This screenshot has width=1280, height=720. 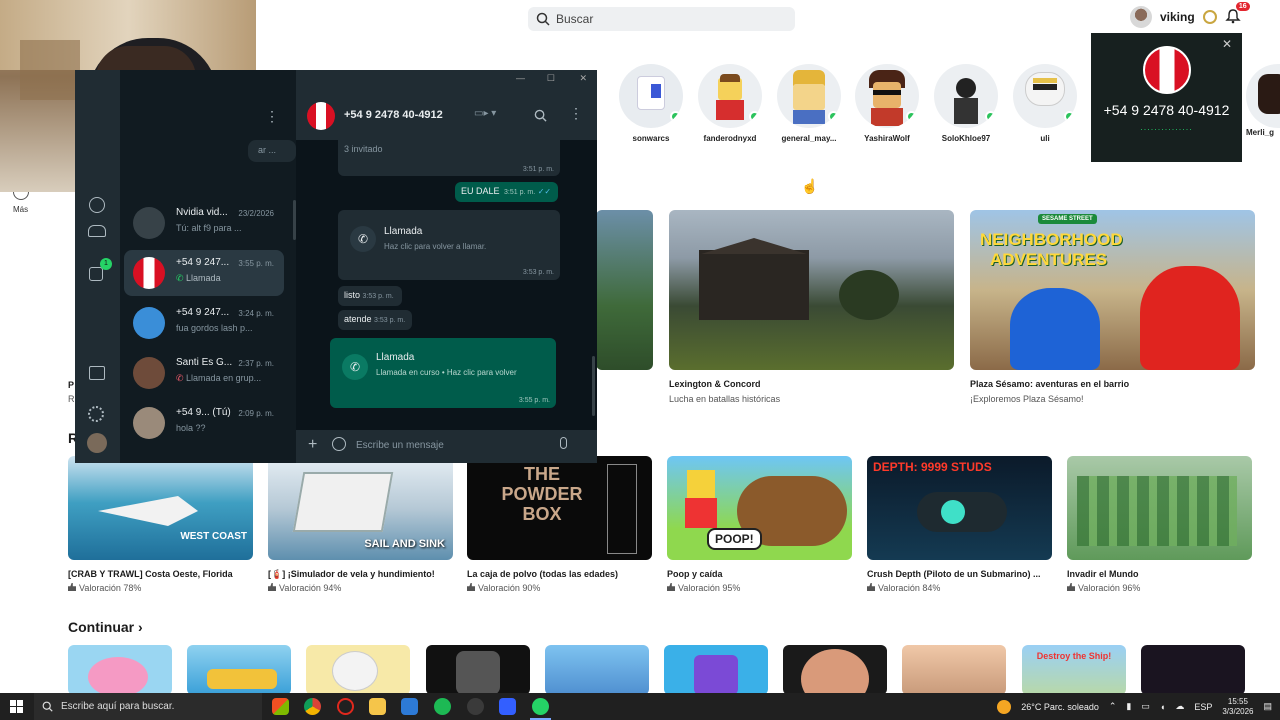 I want to click on message-composer: + Escribe un mensaje, so click(x=446, y=446).